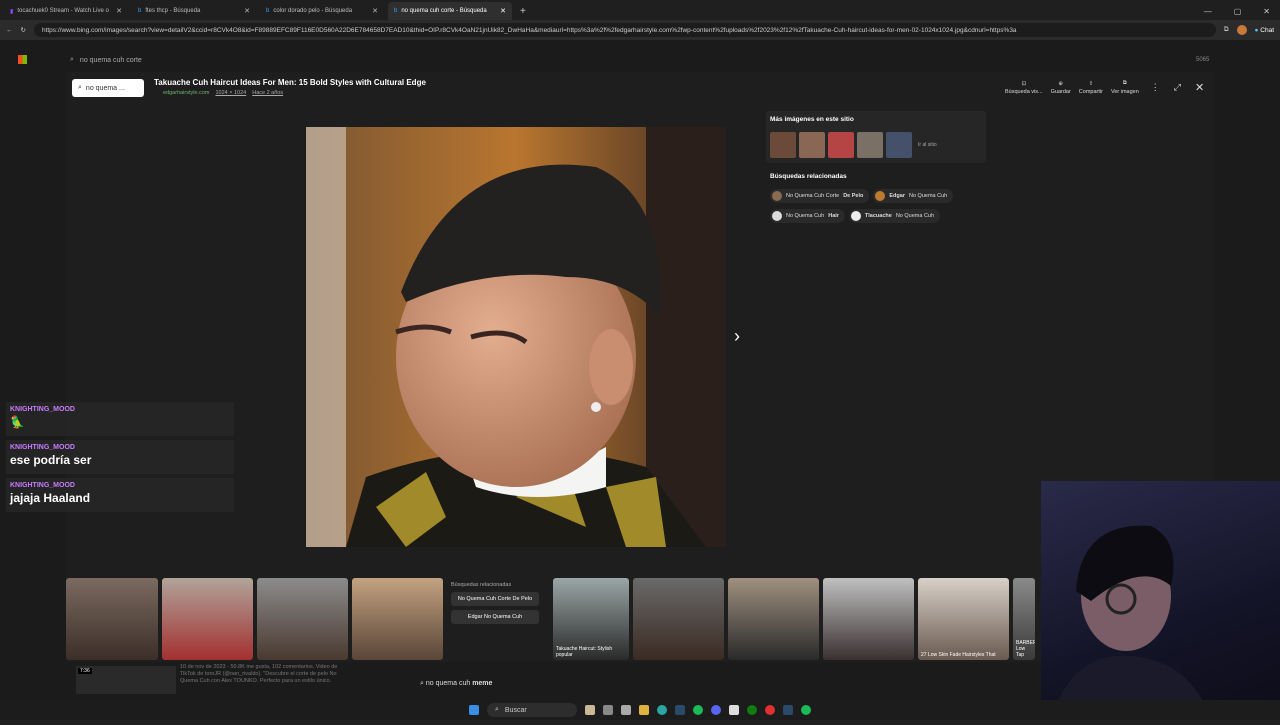 This screenshot has height=725, width=1280. What do you see at coordinates (12, 11) in the screenshot?
I see `twitch-icon: ▮` at bounding box center [12, 11].